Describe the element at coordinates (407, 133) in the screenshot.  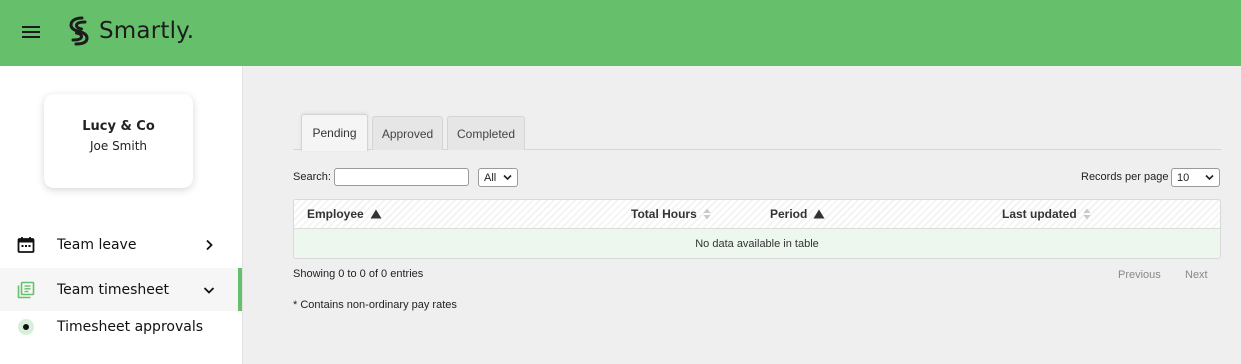
I see `tab-approved: Approved` at that location.